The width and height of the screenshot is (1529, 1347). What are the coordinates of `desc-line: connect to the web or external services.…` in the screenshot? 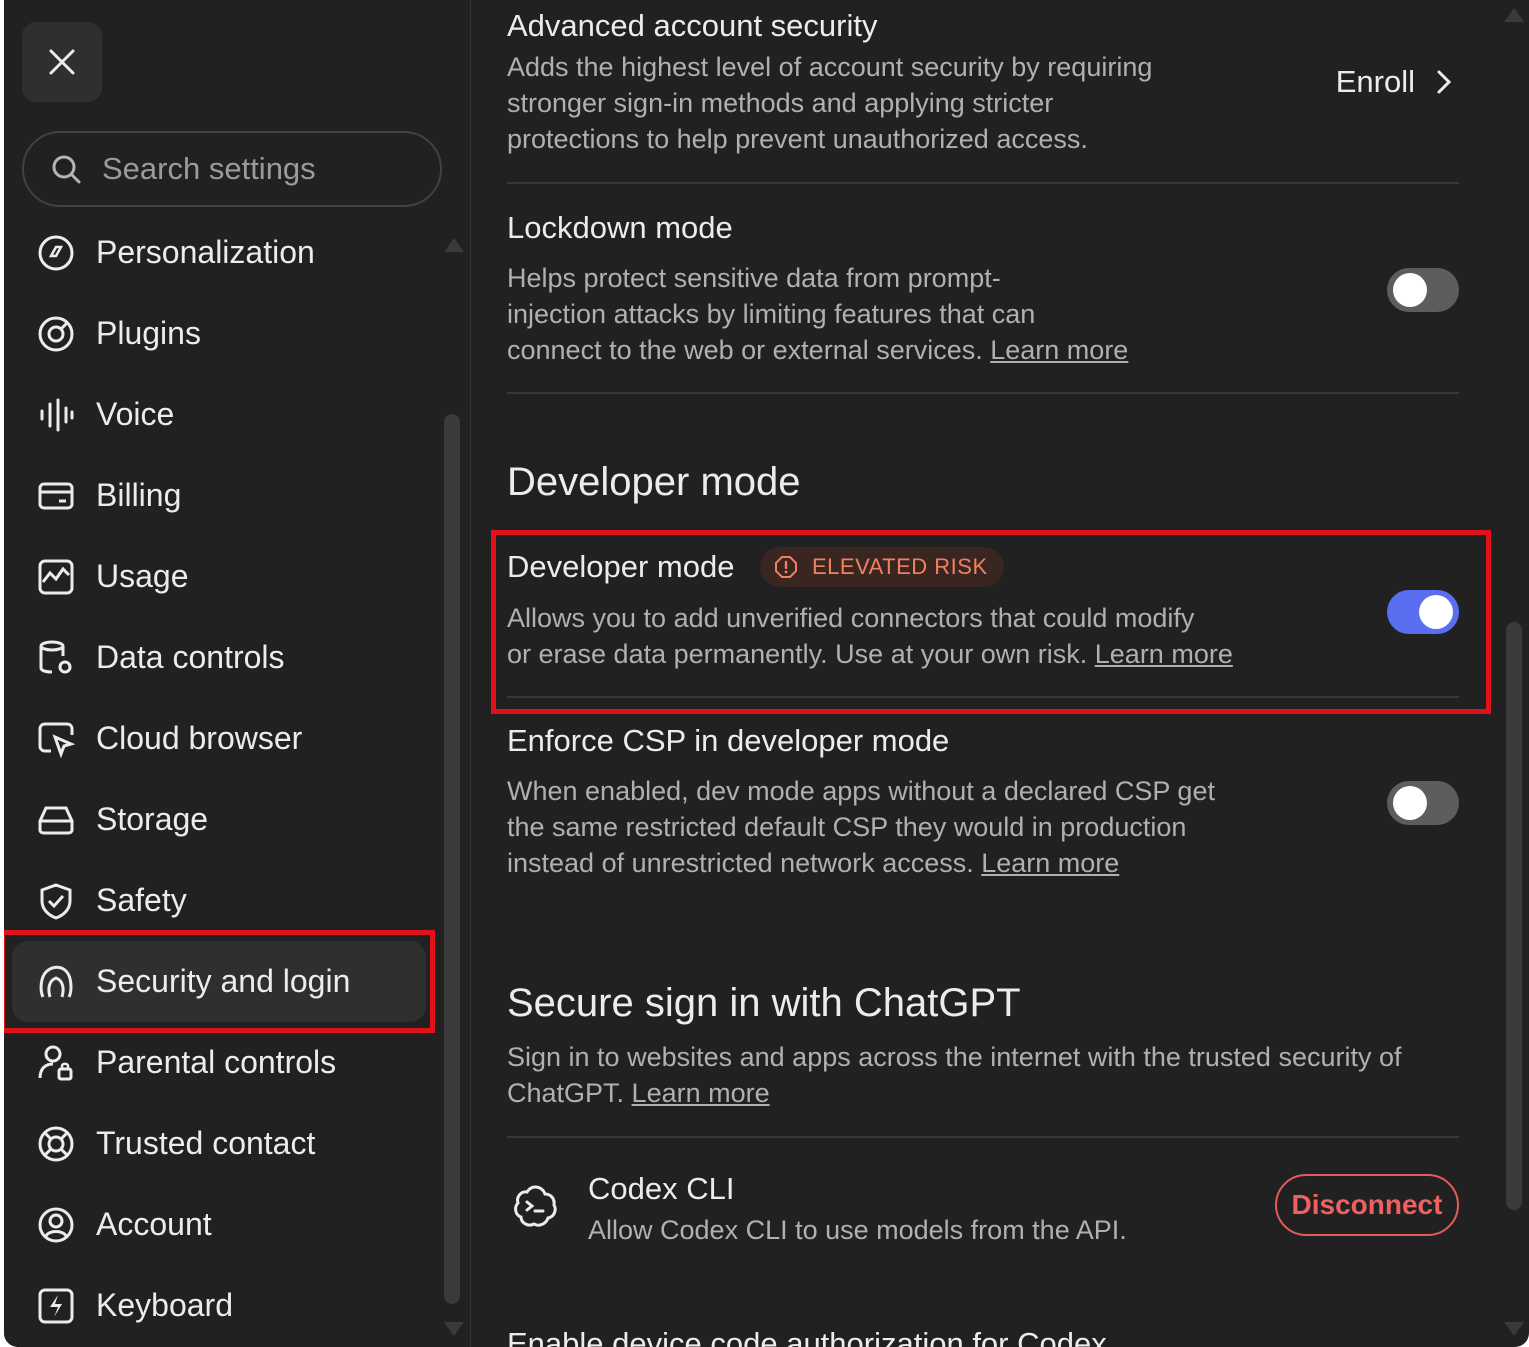 It's located at (857, 350).